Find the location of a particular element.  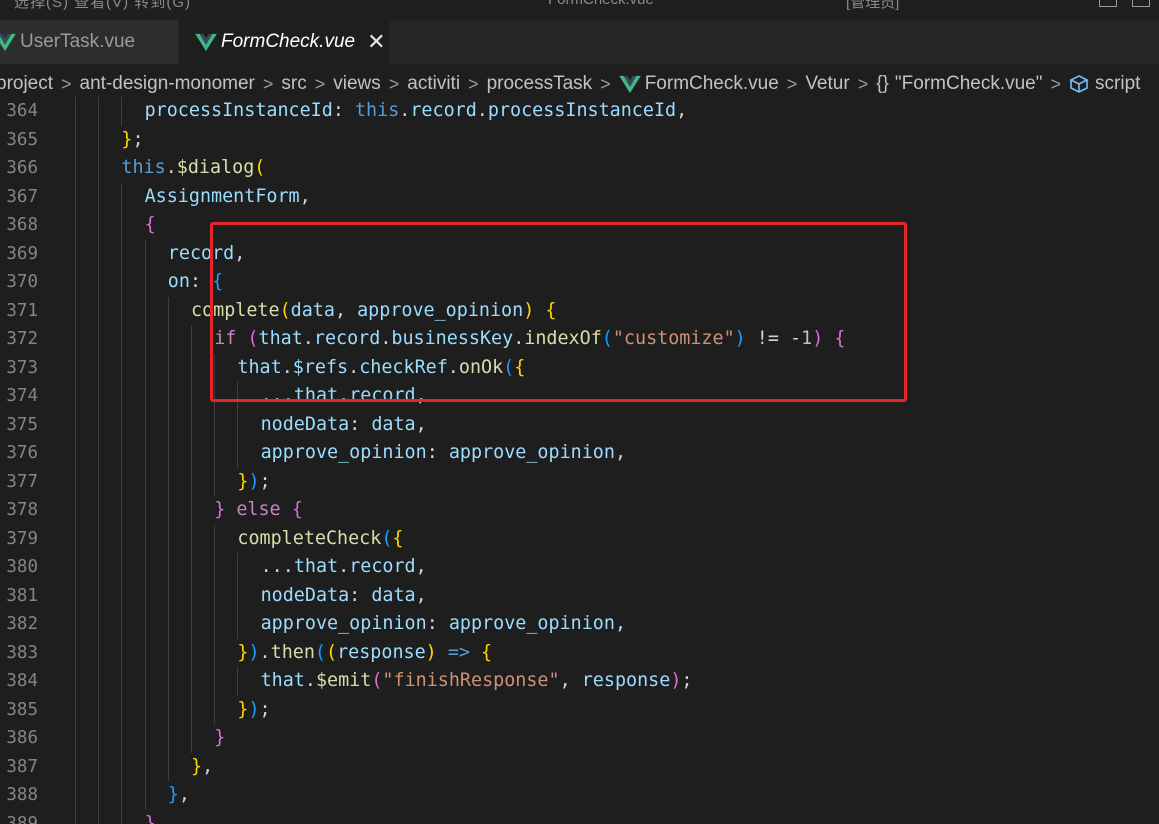

breadcrumb-item-module: {} "FormCheck.vue" is located at coordinates (959, 84).